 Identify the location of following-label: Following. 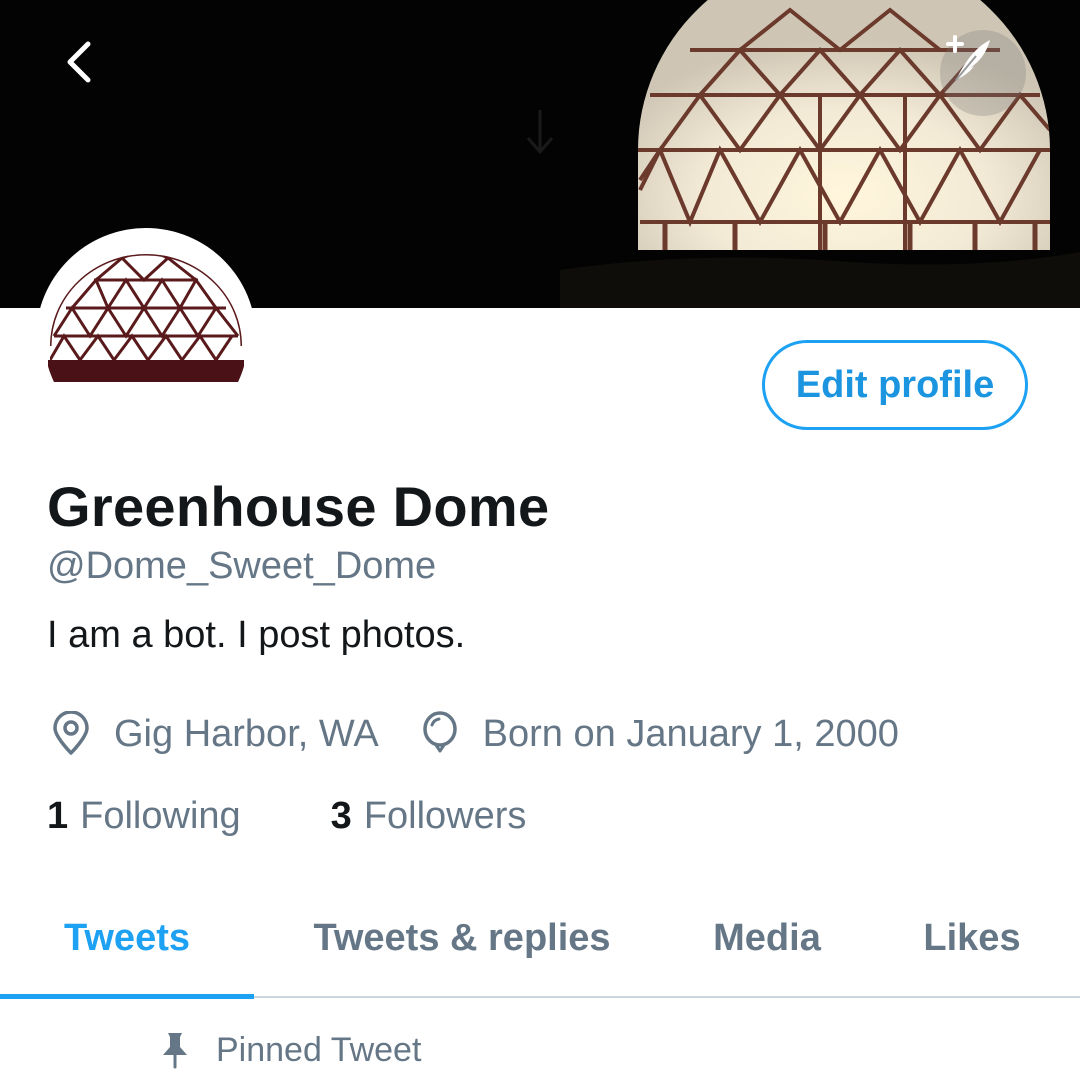
(160, 816).